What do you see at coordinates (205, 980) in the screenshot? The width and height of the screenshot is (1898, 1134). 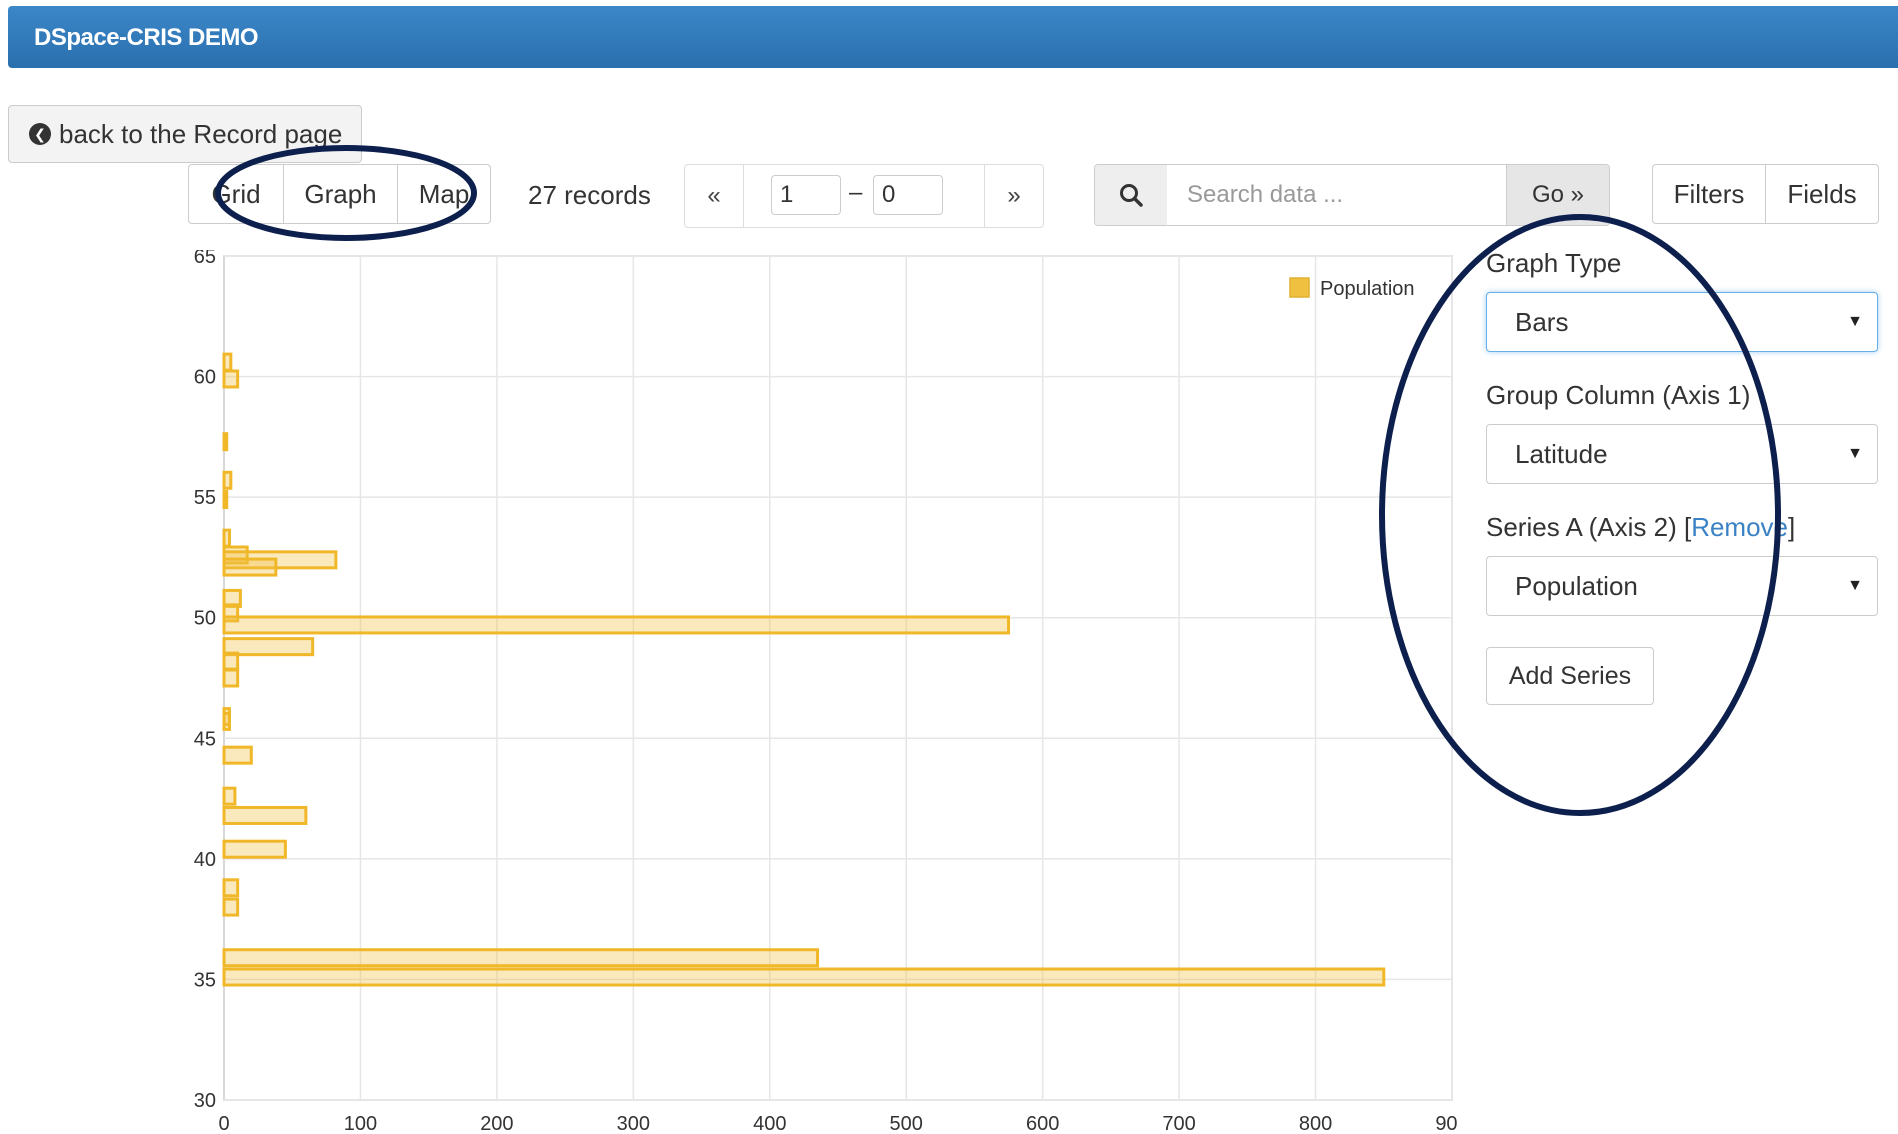 I see `y-tick-label: 35` at bounding box center [205, 980].